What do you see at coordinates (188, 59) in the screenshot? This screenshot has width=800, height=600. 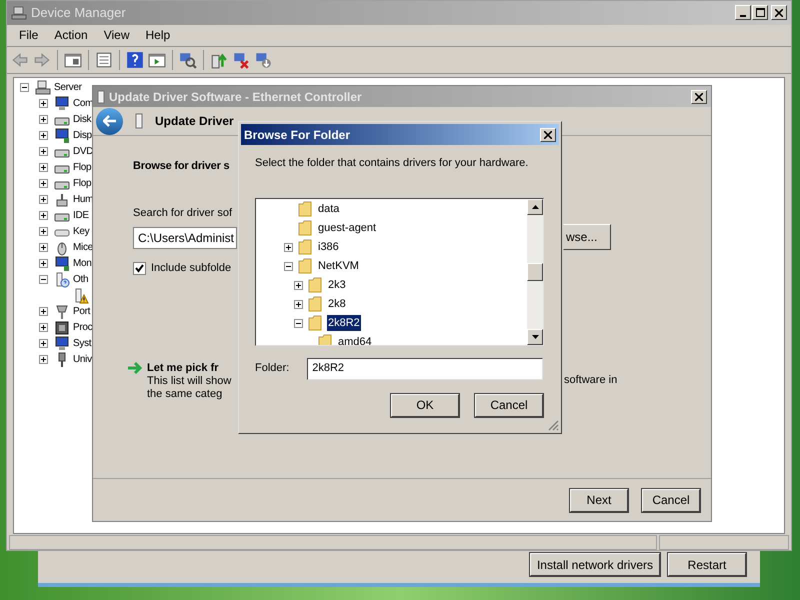 I see `scan-icon` at bounding box center [188, 59].